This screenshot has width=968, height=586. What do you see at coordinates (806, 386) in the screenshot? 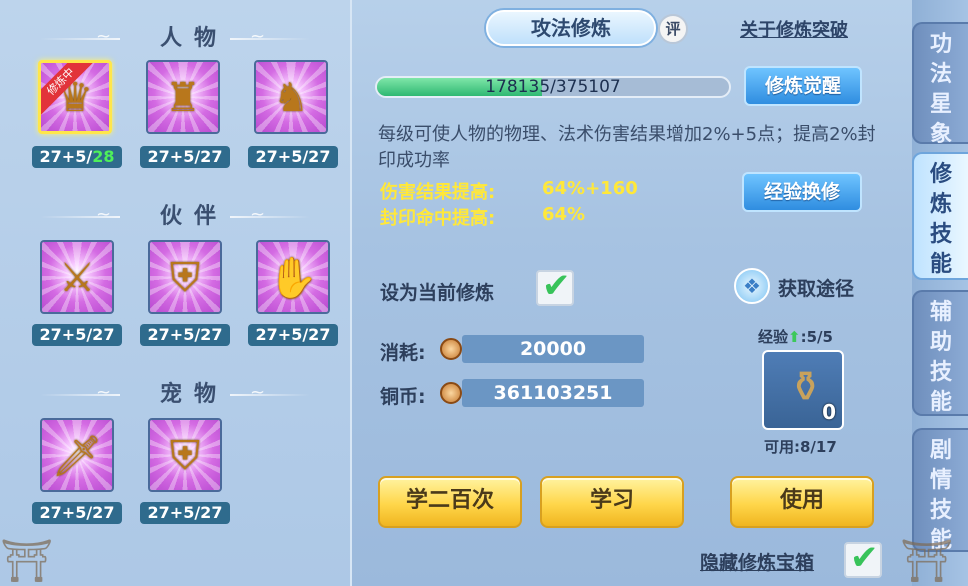
I see `vase-icon: ⚱` at bounding box center [806, 386].